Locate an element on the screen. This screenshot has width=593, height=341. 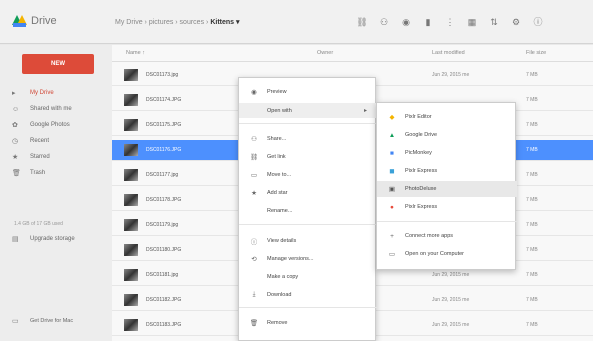
settings-icon: ⚙ is located at coordinates (516, 22).